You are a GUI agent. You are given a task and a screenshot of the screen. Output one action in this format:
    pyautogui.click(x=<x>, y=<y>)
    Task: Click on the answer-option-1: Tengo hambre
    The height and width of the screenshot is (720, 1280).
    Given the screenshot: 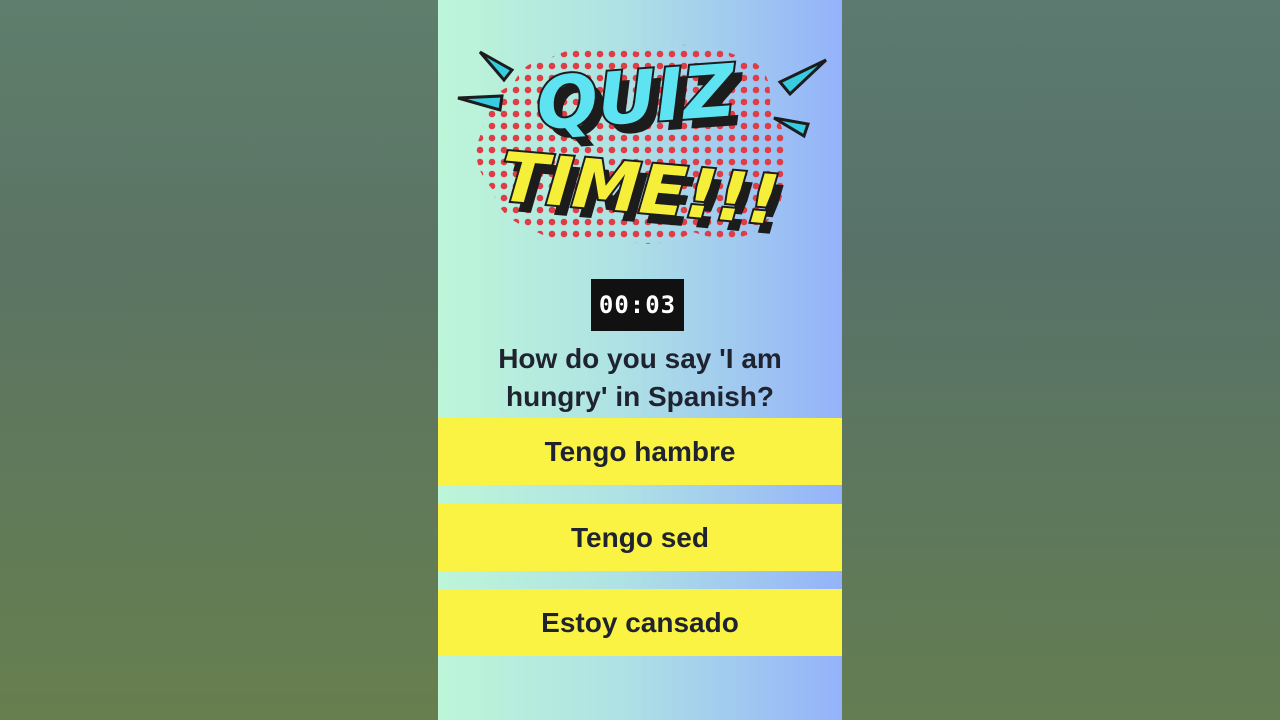 What is the action you would take?
    pyautogui.click(x=640, y=451)
    